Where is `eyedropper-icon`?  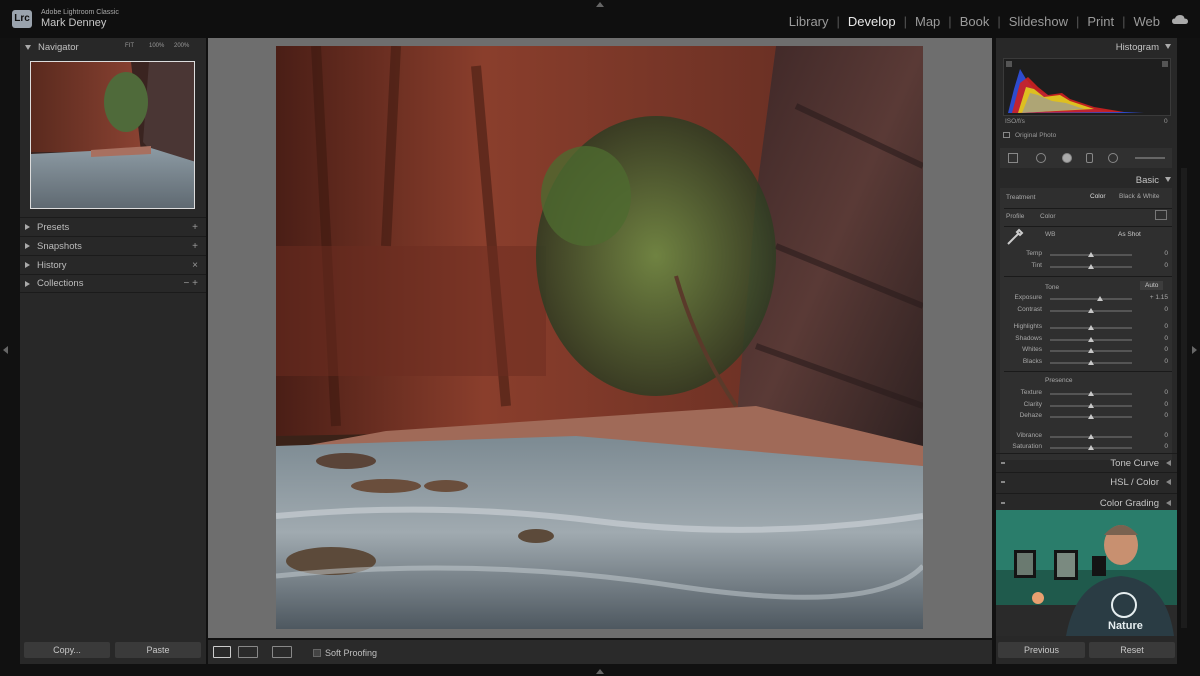 eyedropper-icon is located at coordinates (1015, 237).